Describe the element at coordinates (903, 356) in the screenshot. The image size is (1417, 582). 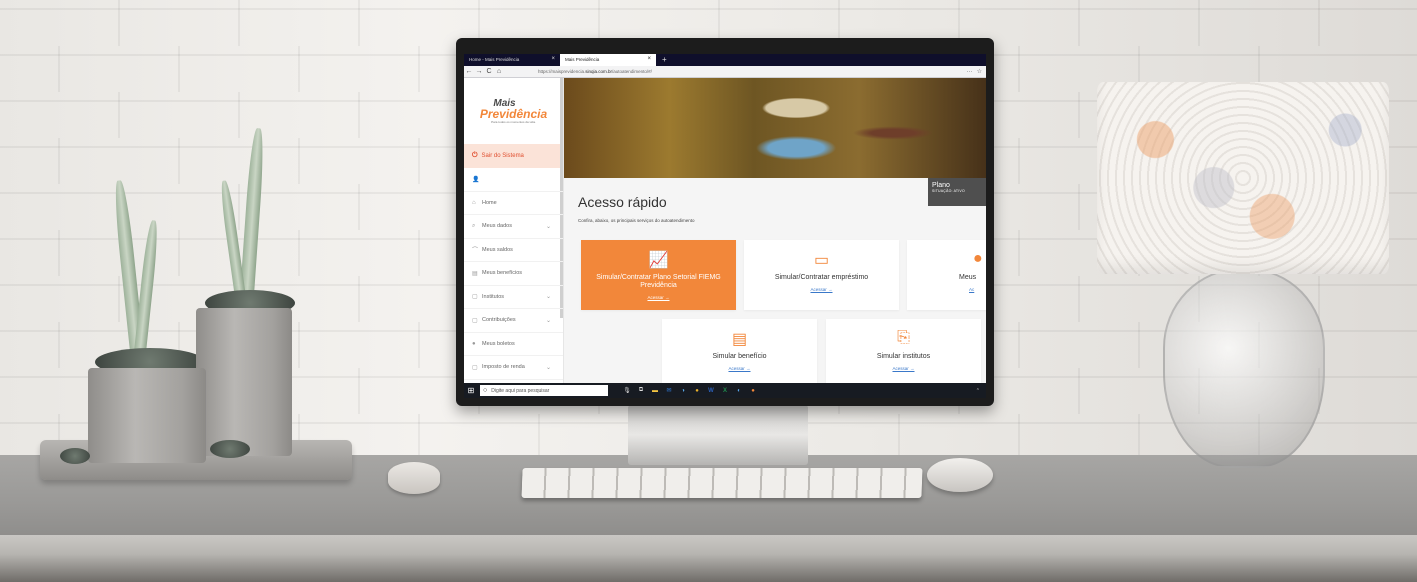
I see `card-title: Simular institutos` at that location.